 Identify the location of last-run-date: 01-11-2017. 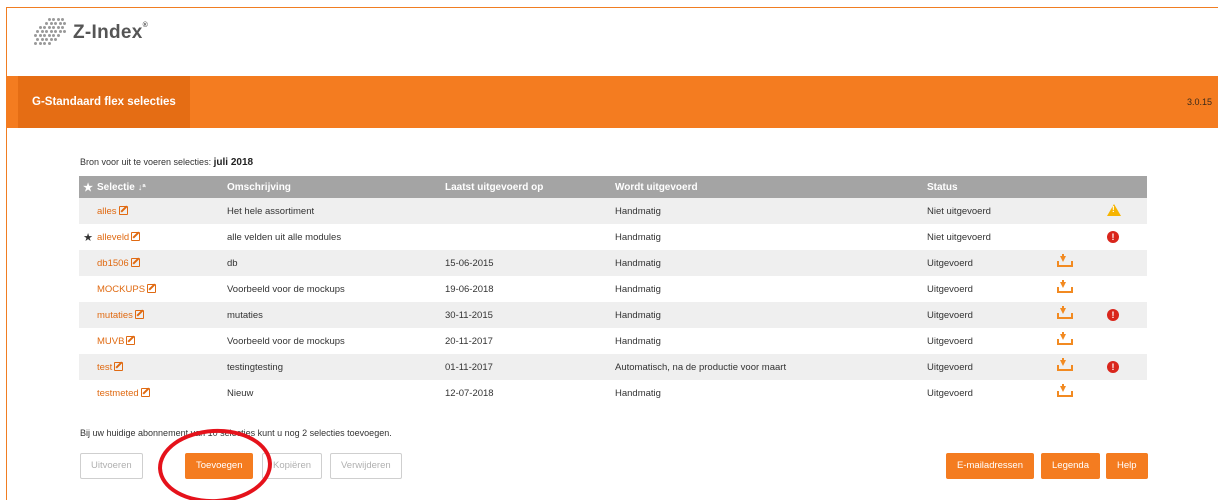
(469, 367).